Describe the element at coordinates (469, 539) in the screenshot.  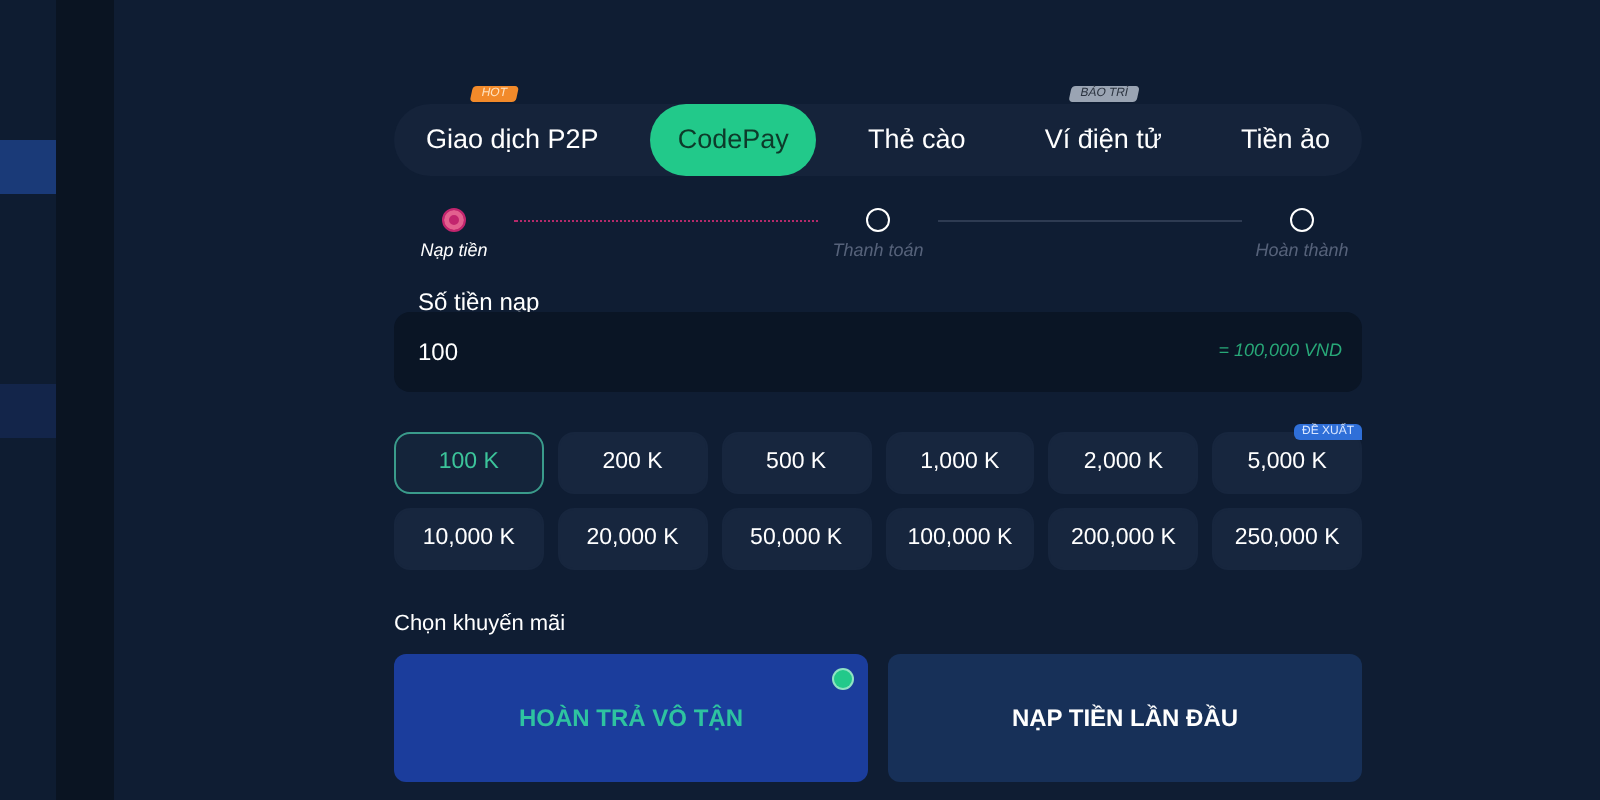
I see `amount-option: 10,000 K` at that location.